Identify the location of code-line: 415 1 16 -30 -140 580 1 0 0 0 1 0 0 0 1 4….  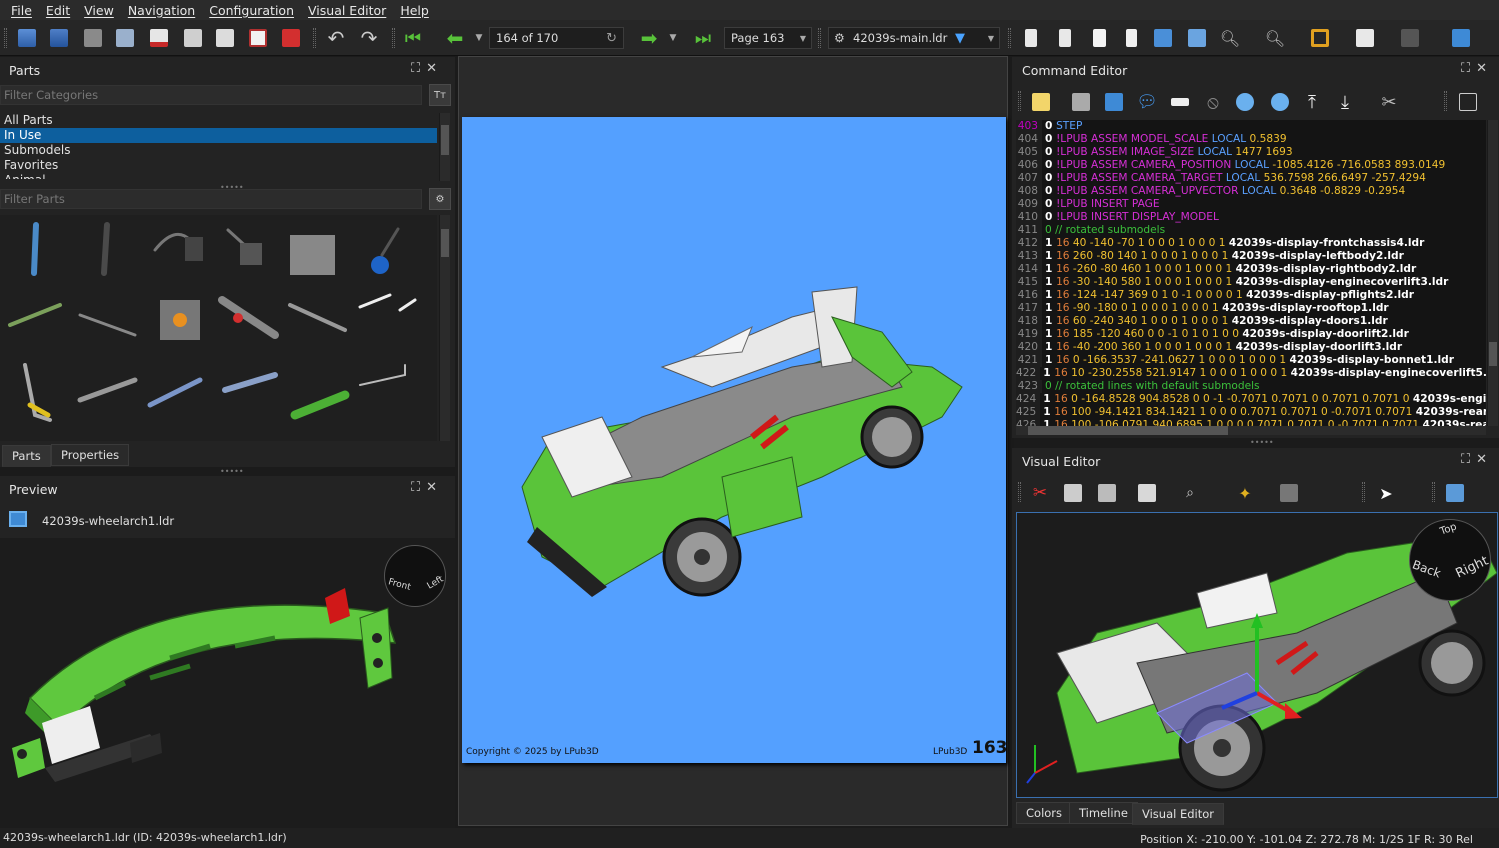
(1251, 282).